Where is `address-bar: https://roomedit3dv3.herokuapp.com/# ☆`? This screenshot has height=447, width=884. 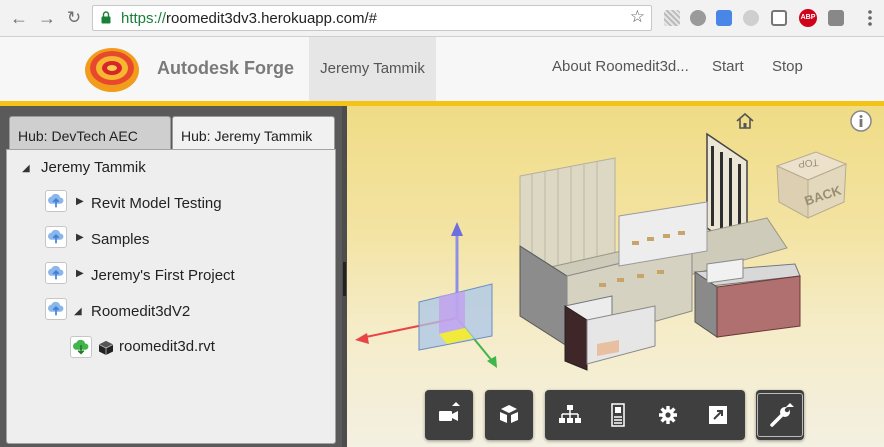 address-bar: https://roomedit3dv3.herokuapp.com/# ☆ is located at coordinates (372, 18).